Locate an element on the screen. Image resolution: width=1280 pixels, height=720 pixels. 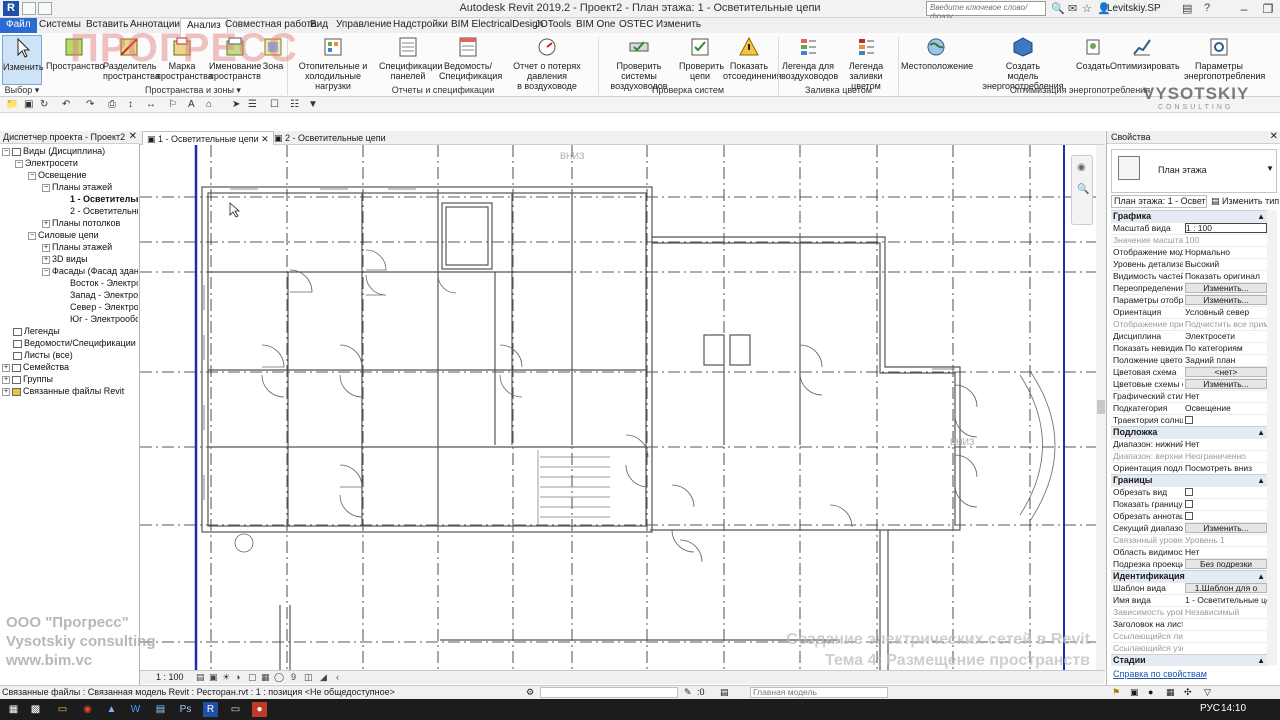
duct-pressure-loss-report-button: Отчет о потерях давления в воздуховоде is located at coordinates (547, 63).